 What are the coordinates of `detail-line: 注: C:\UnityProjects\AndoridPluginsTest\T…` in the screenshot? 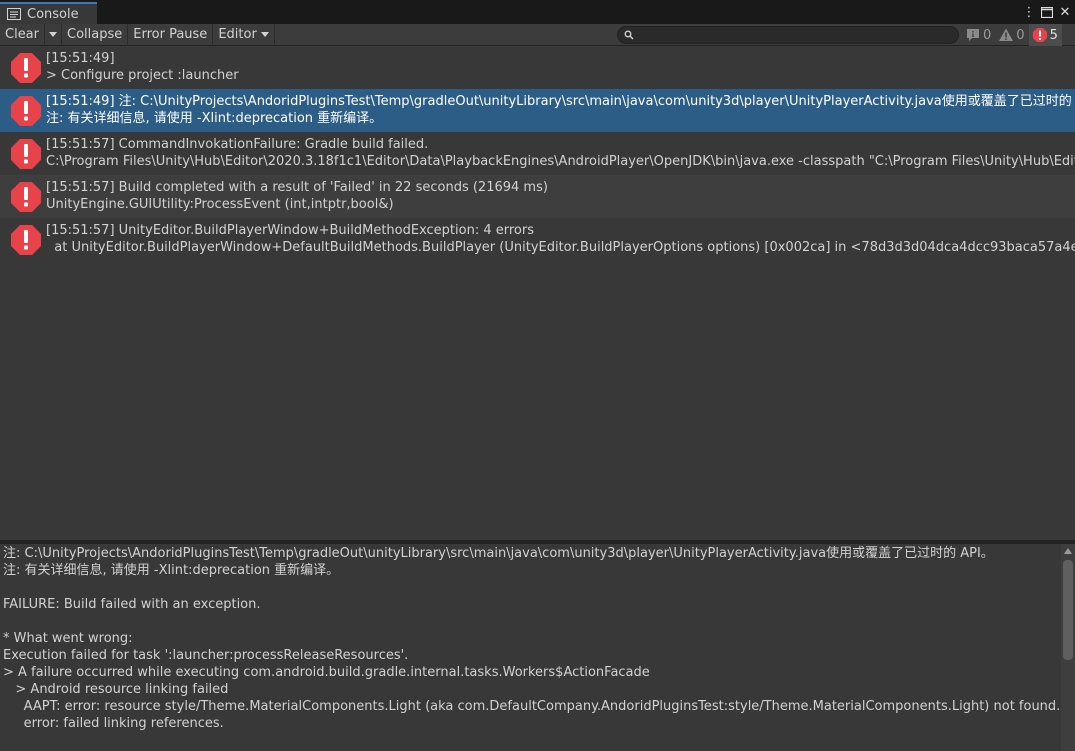 It's located at (498, 553).